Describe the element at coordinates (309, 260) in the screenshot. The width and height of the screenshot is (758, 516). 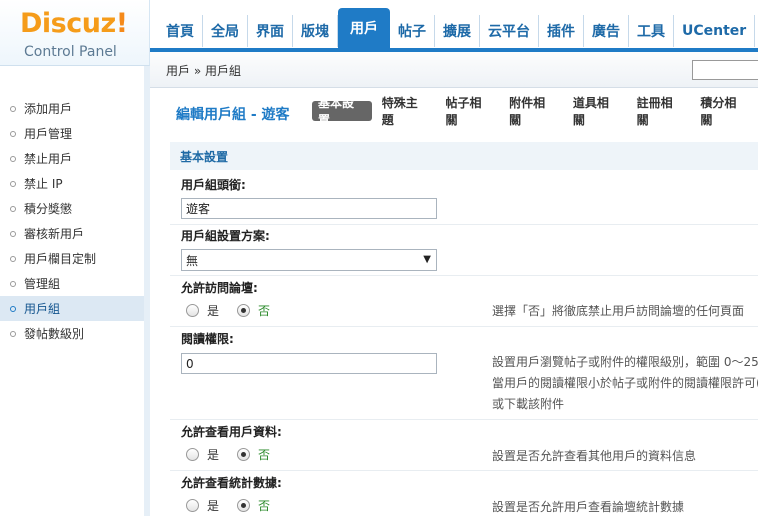
I see `scheme-select: 無 ▼` at that location.